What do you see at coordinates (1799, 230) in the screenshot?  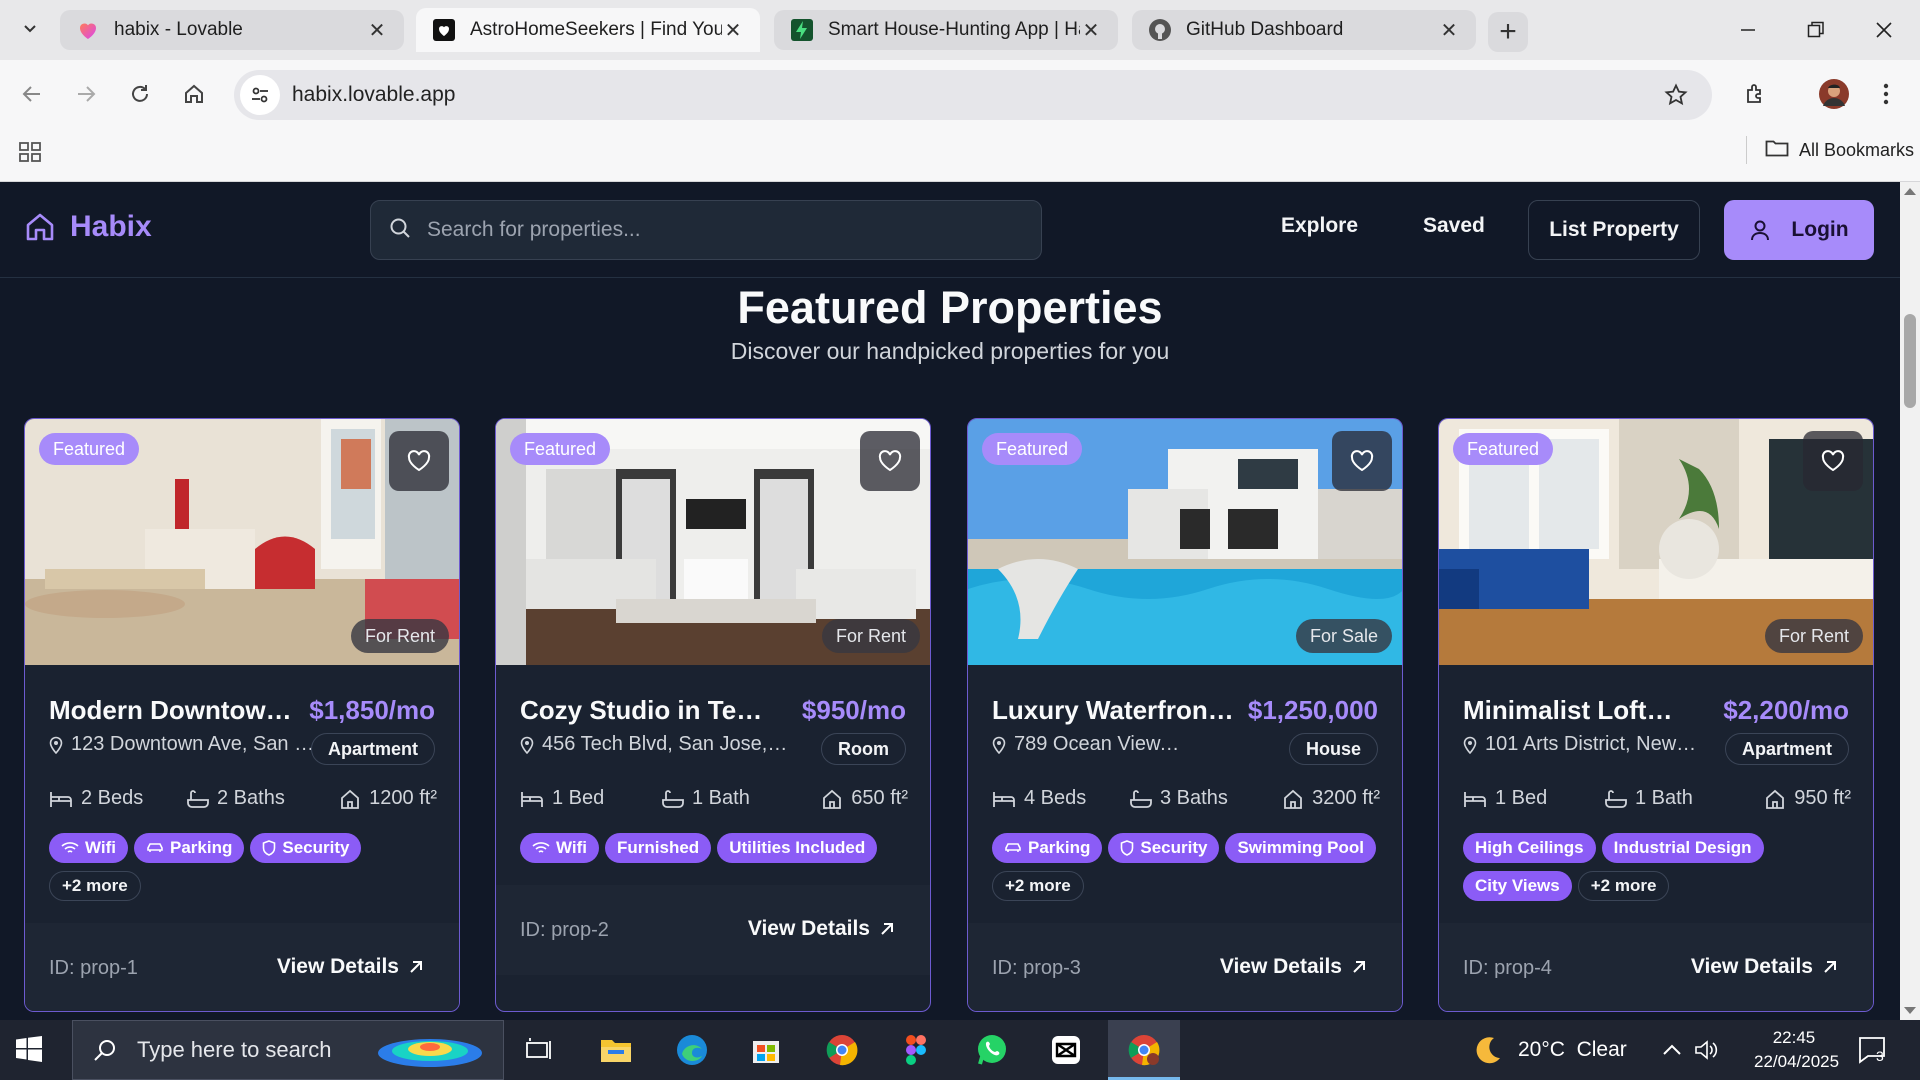 I see `login-button: Login` at bounding box center [1799, 230].